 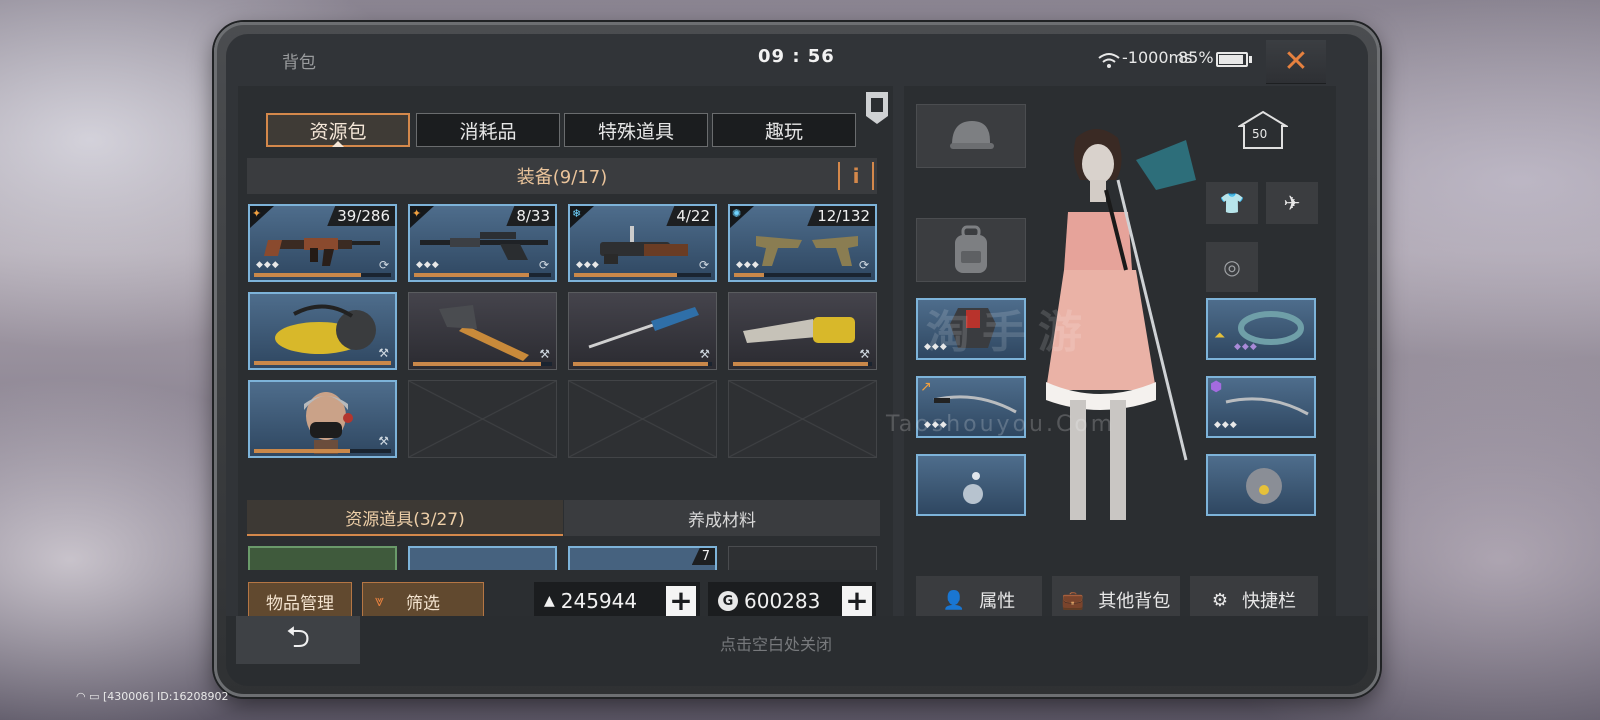 I want to click on add-coin-button: +, so click(x=857, y=601).